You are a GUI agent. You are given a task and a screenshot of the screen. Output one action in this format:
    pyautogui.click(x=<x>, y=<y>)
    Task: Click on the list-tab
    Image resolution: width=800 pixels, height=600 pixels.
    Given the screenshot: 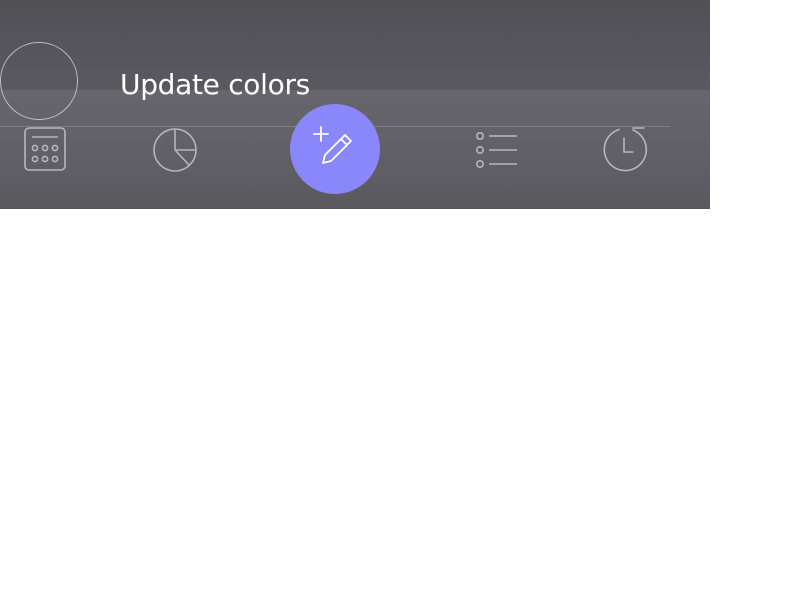 What is the action you would take?
    pyautogui.click(x=496, y=150)
    